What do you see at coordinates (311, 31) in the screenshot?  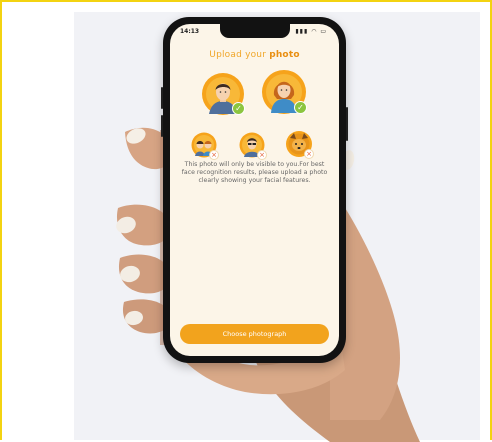 I see `status-icons: ▮▮▮ ◠ ▭` at bounding box center [311, 31].